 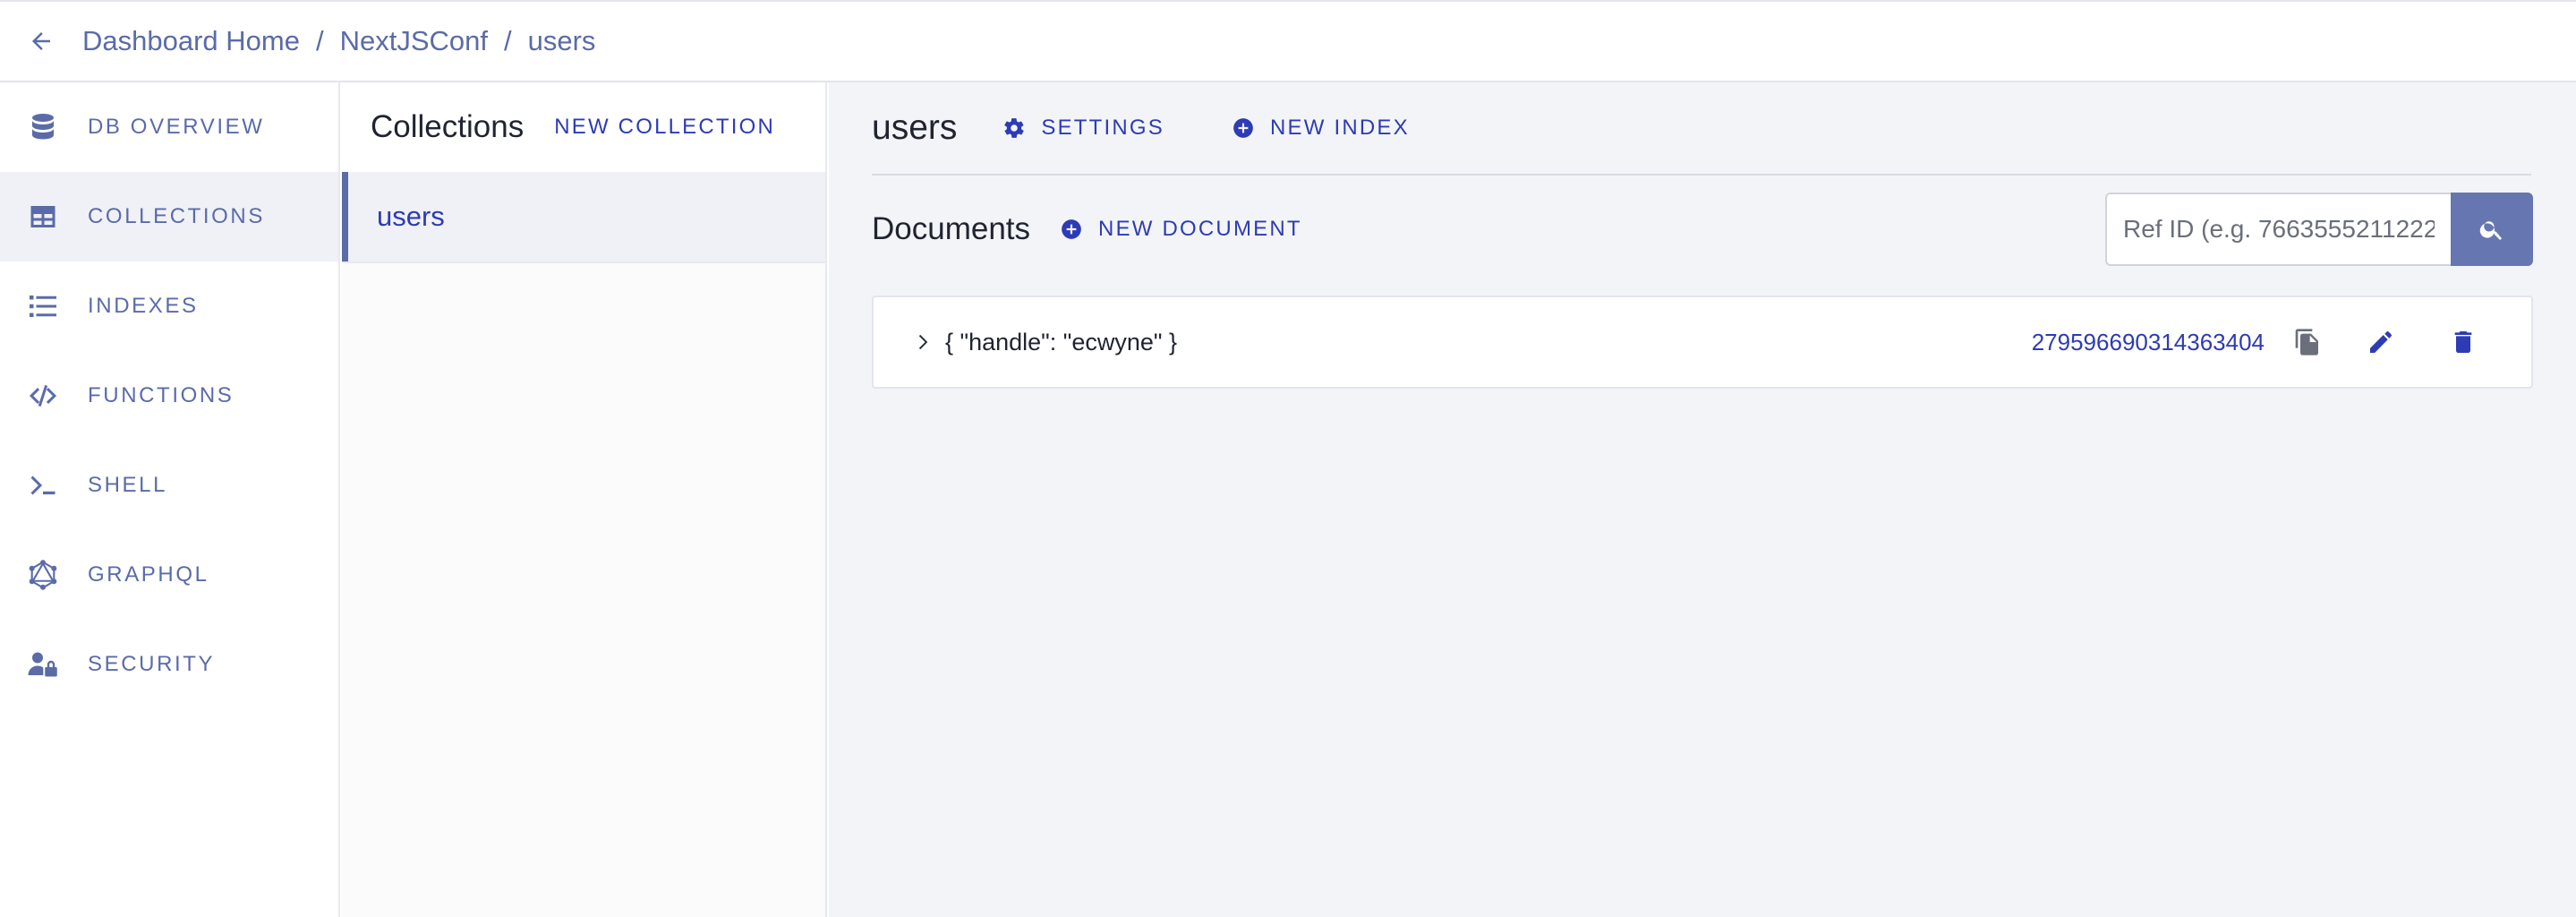 I want to click on collection-header: users SETTINGS NEW INDEX, so click(x=1701, y=129).